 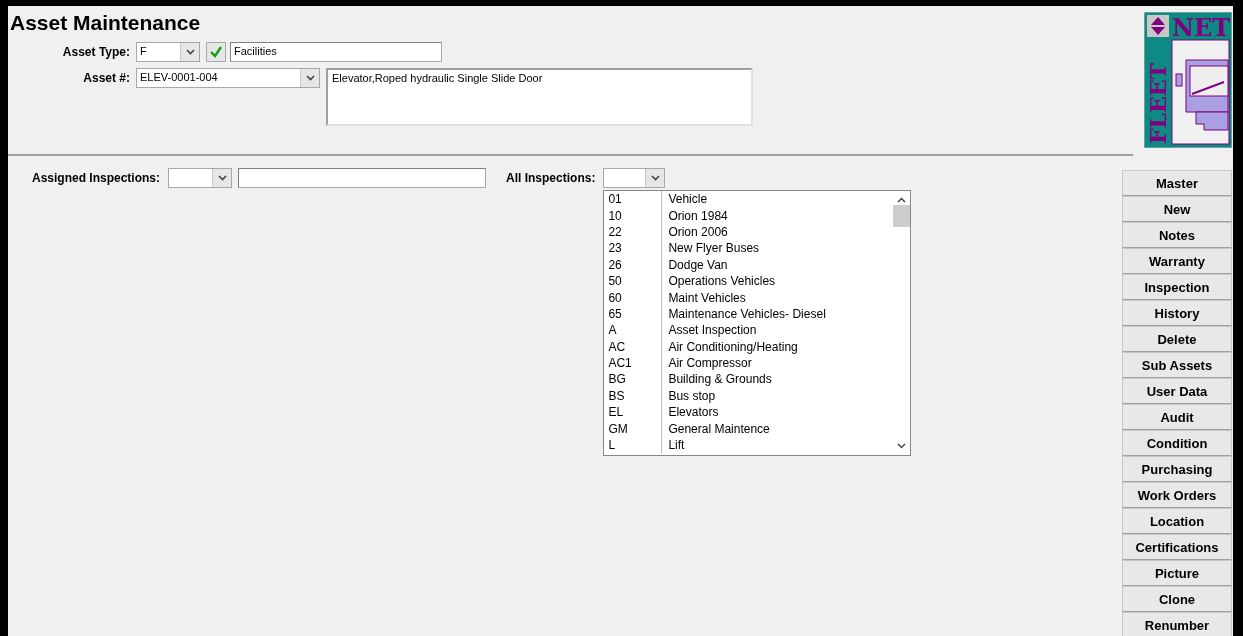 What do you see at coordinates (901, 216) in the screenshot?
I see `scrollbar-thumb` at bounding box center [901, 216].